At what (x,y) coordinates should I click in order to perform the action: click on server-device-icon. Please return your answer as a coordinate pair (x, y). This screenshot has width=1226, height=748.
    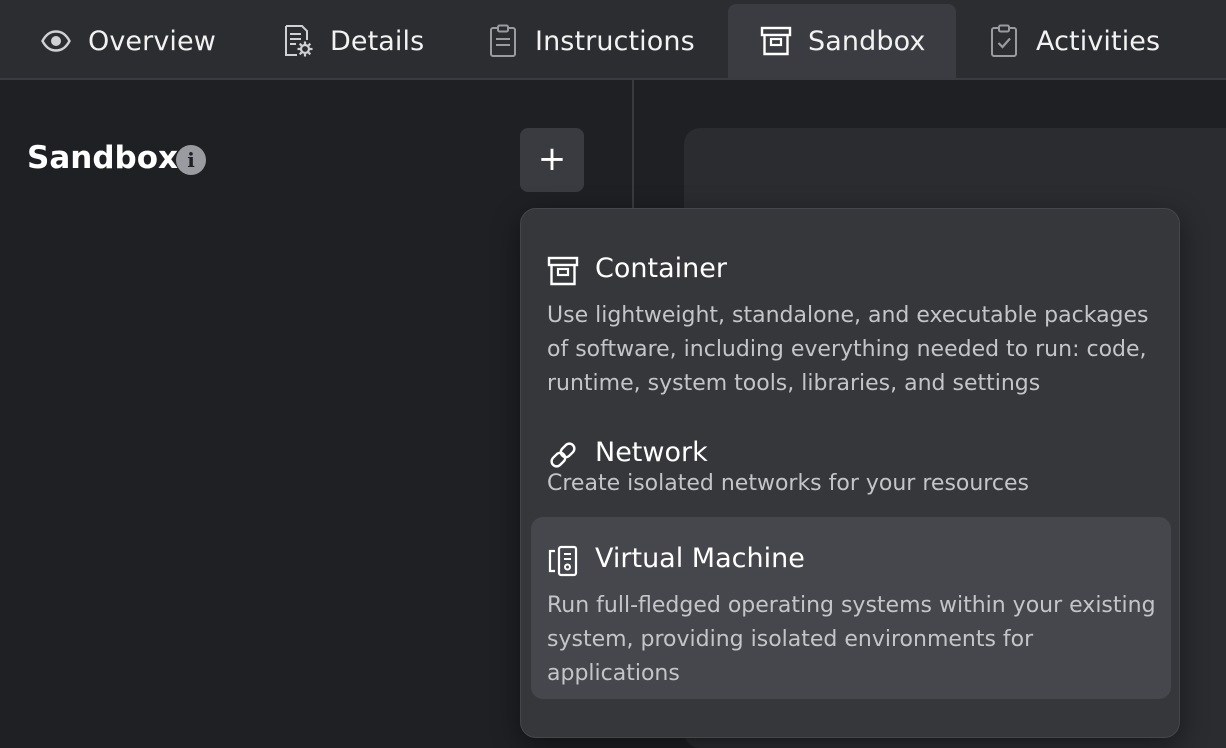
    Looking at the image, I should click on (563, 561).